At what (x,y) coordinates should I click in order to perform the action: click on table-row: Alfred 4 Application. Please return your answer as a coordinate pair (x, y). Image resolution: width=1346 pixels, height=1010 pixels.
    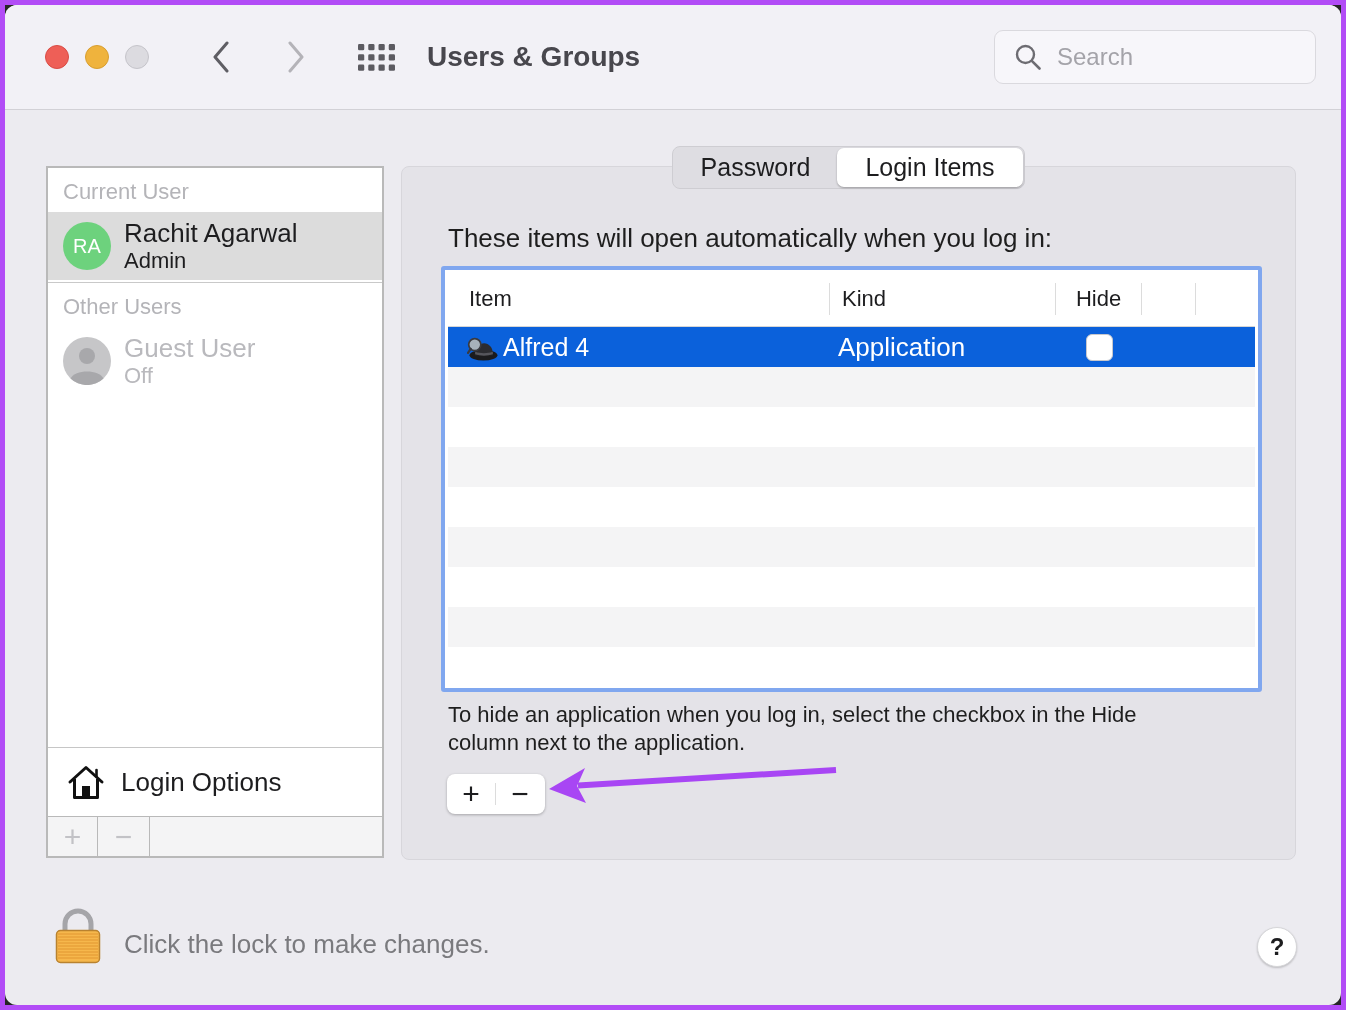
    Looking at the image, I should click on (851, 347).